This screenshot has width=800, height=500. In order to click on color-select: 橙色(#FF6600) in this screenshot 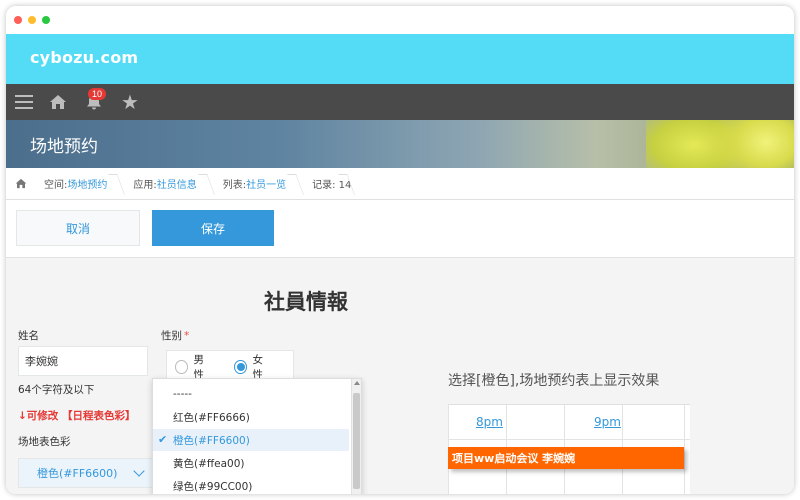, I will do `click(86, 473)`.